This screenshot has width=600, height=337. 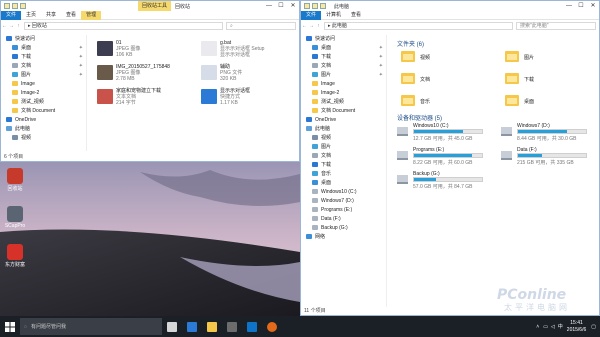 I want to click on desktop-shortcut: 回收站, so click(x=15, y=180).